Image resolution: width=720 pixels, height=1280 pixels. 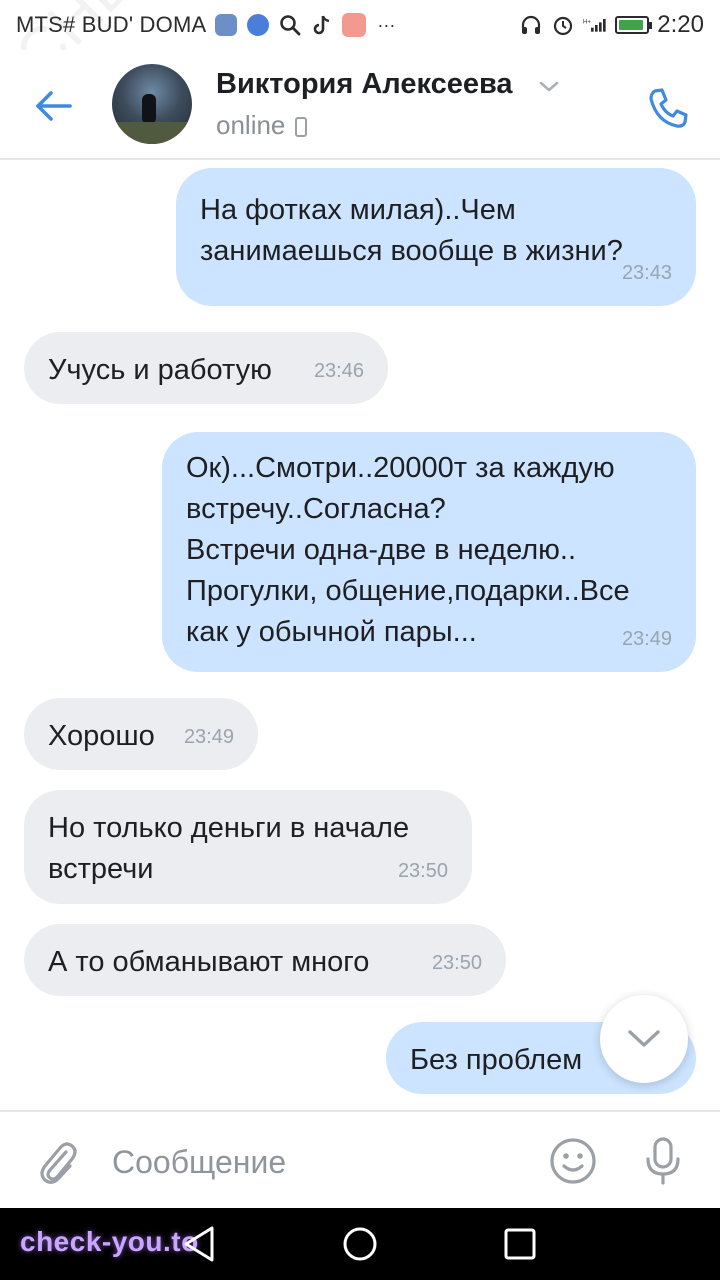 I want to click on status-bar: MTS# BUD' DOMA ··· H+ 2:20, so click(x=360, y=25).